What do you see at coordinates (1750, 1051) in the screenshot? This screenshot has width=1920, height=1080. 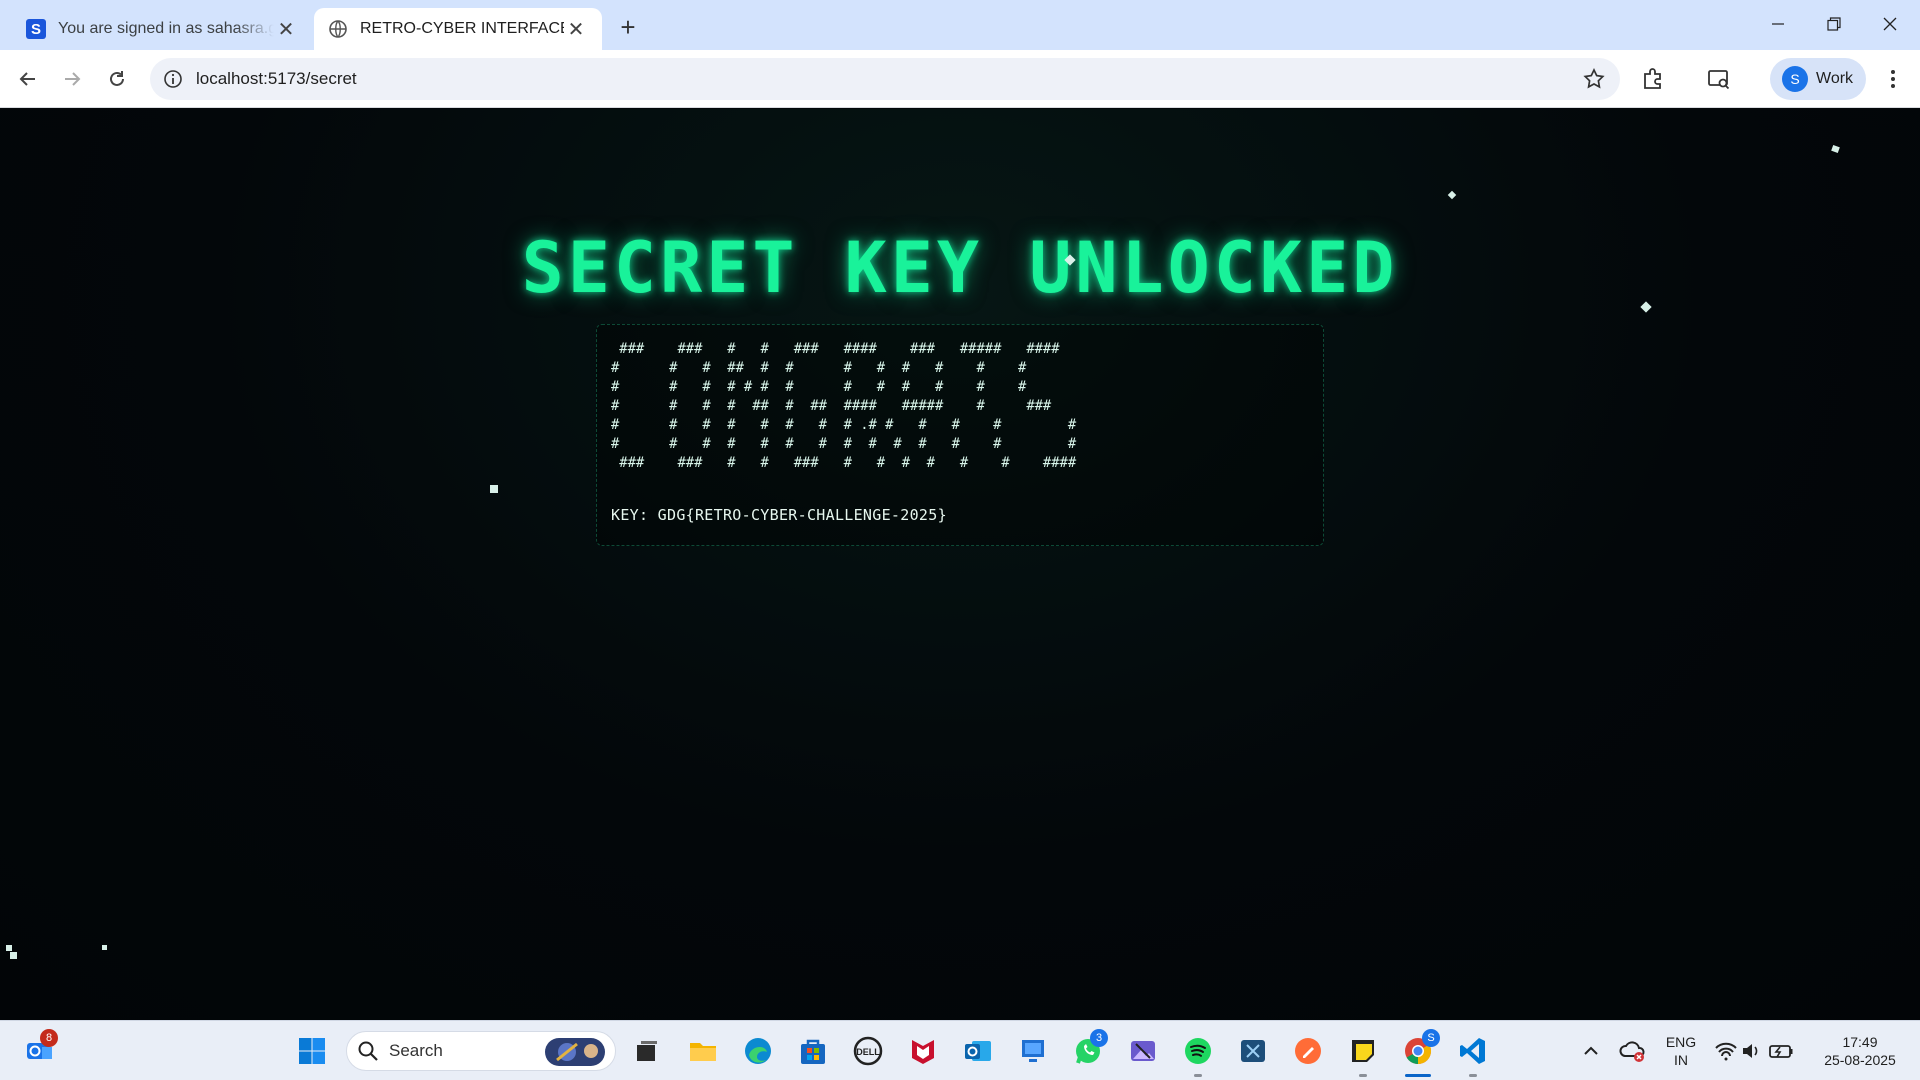 I see `volume-icon` at bounding box center [1750, 1051].